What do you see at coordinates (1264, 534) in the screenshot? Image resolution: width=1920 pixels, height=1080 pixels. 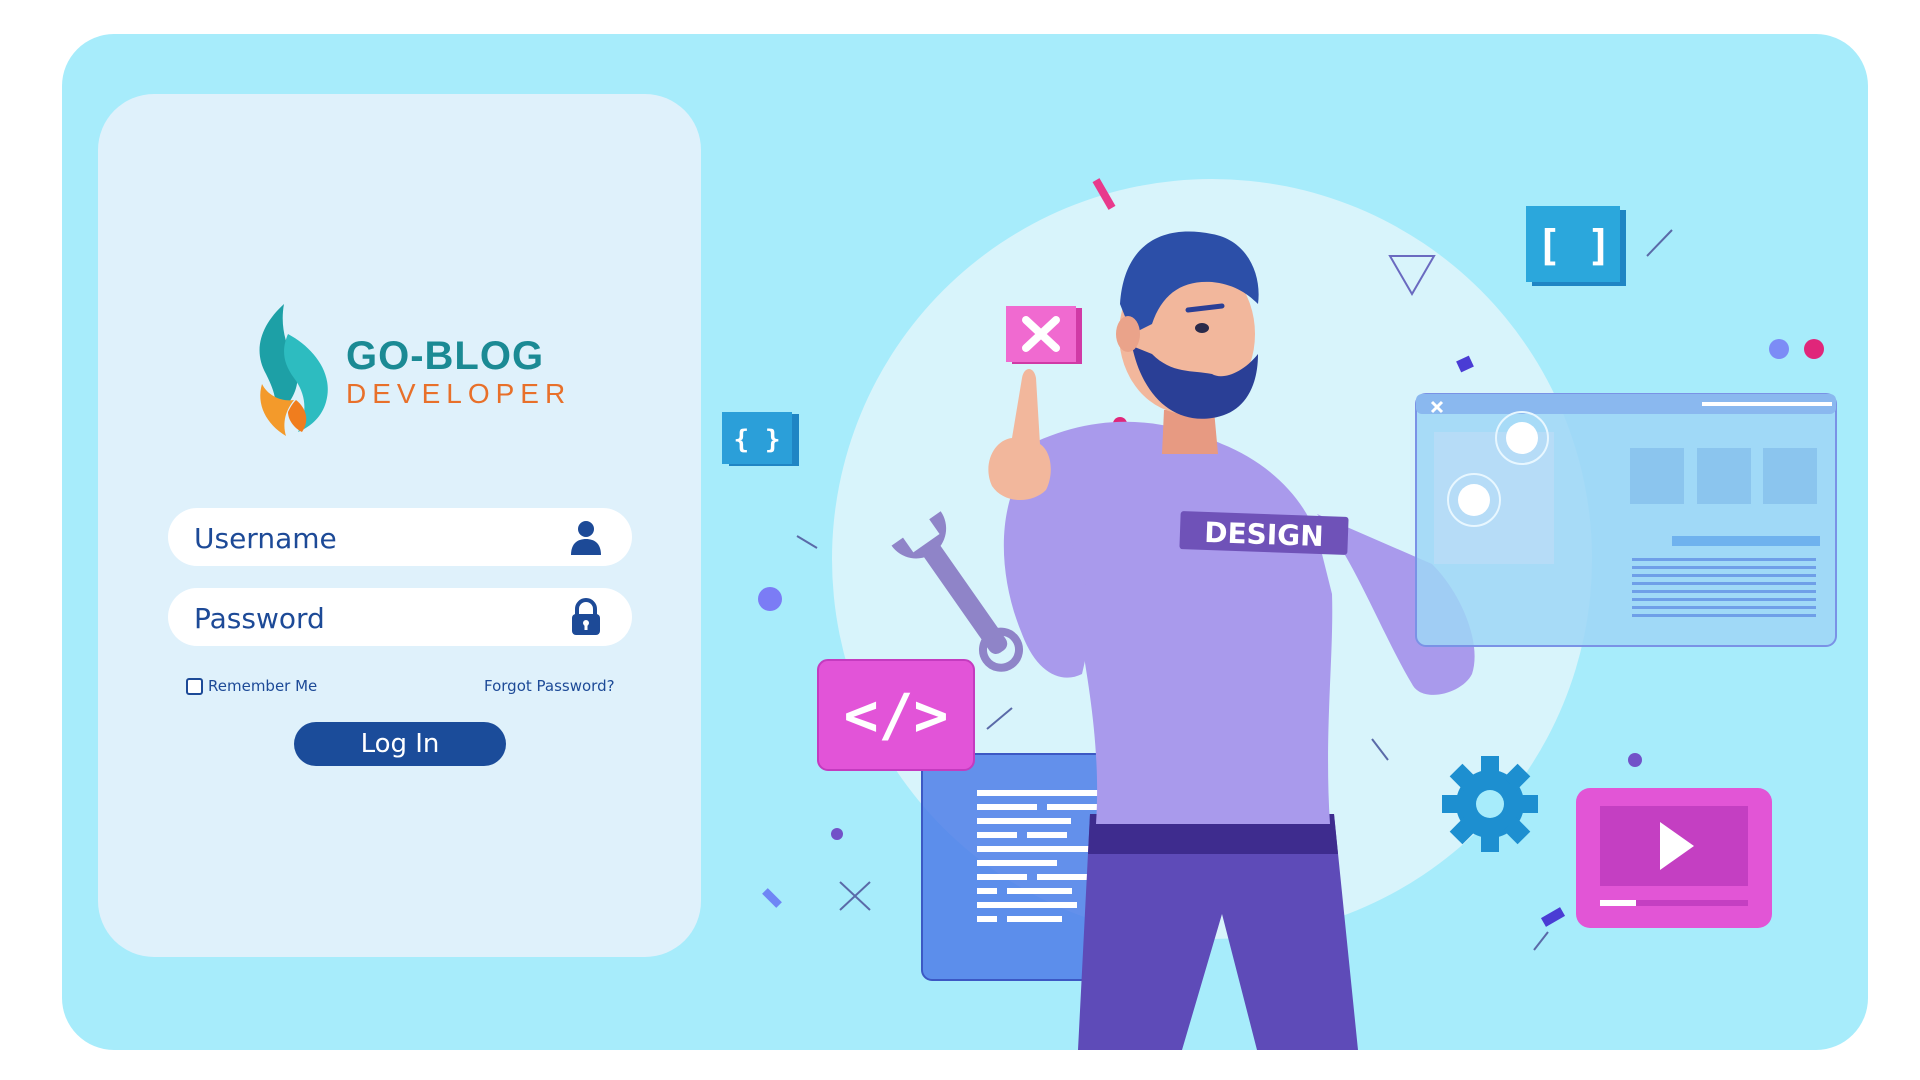 I see `shirt-badge-text: DESIGN` at bounding box center [1264, 534].